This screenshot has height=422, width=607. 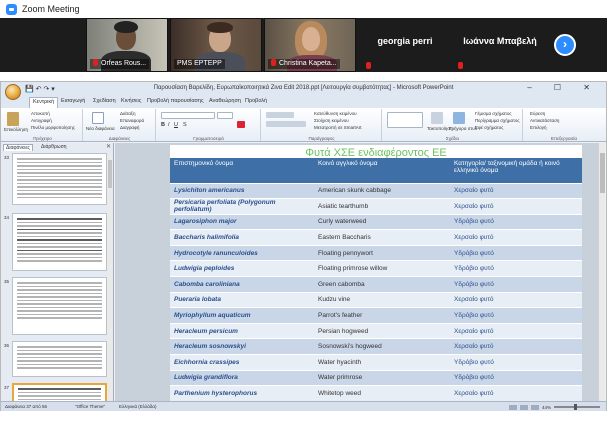 I want to click on tab-slide-show: Προβολή παρουσίασης, so click(x=175, y=101).